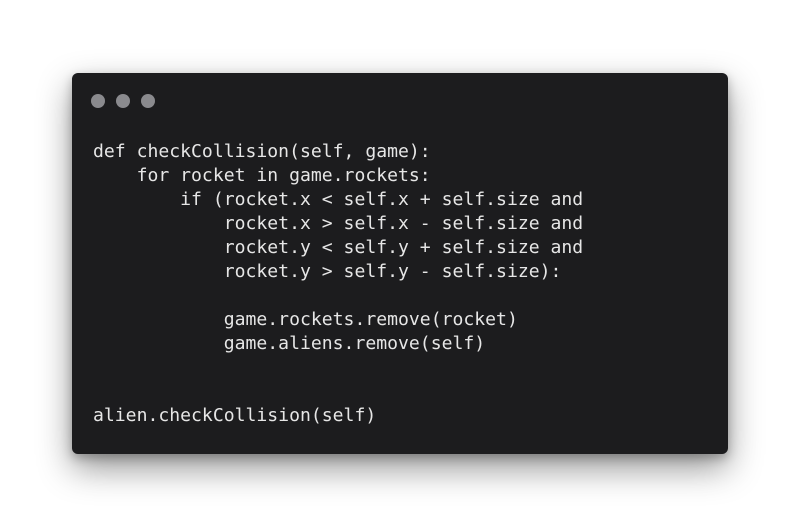  Describe the element at coordinates (98, 101) in the screenshot. I see `close-dot-icon` at that location.